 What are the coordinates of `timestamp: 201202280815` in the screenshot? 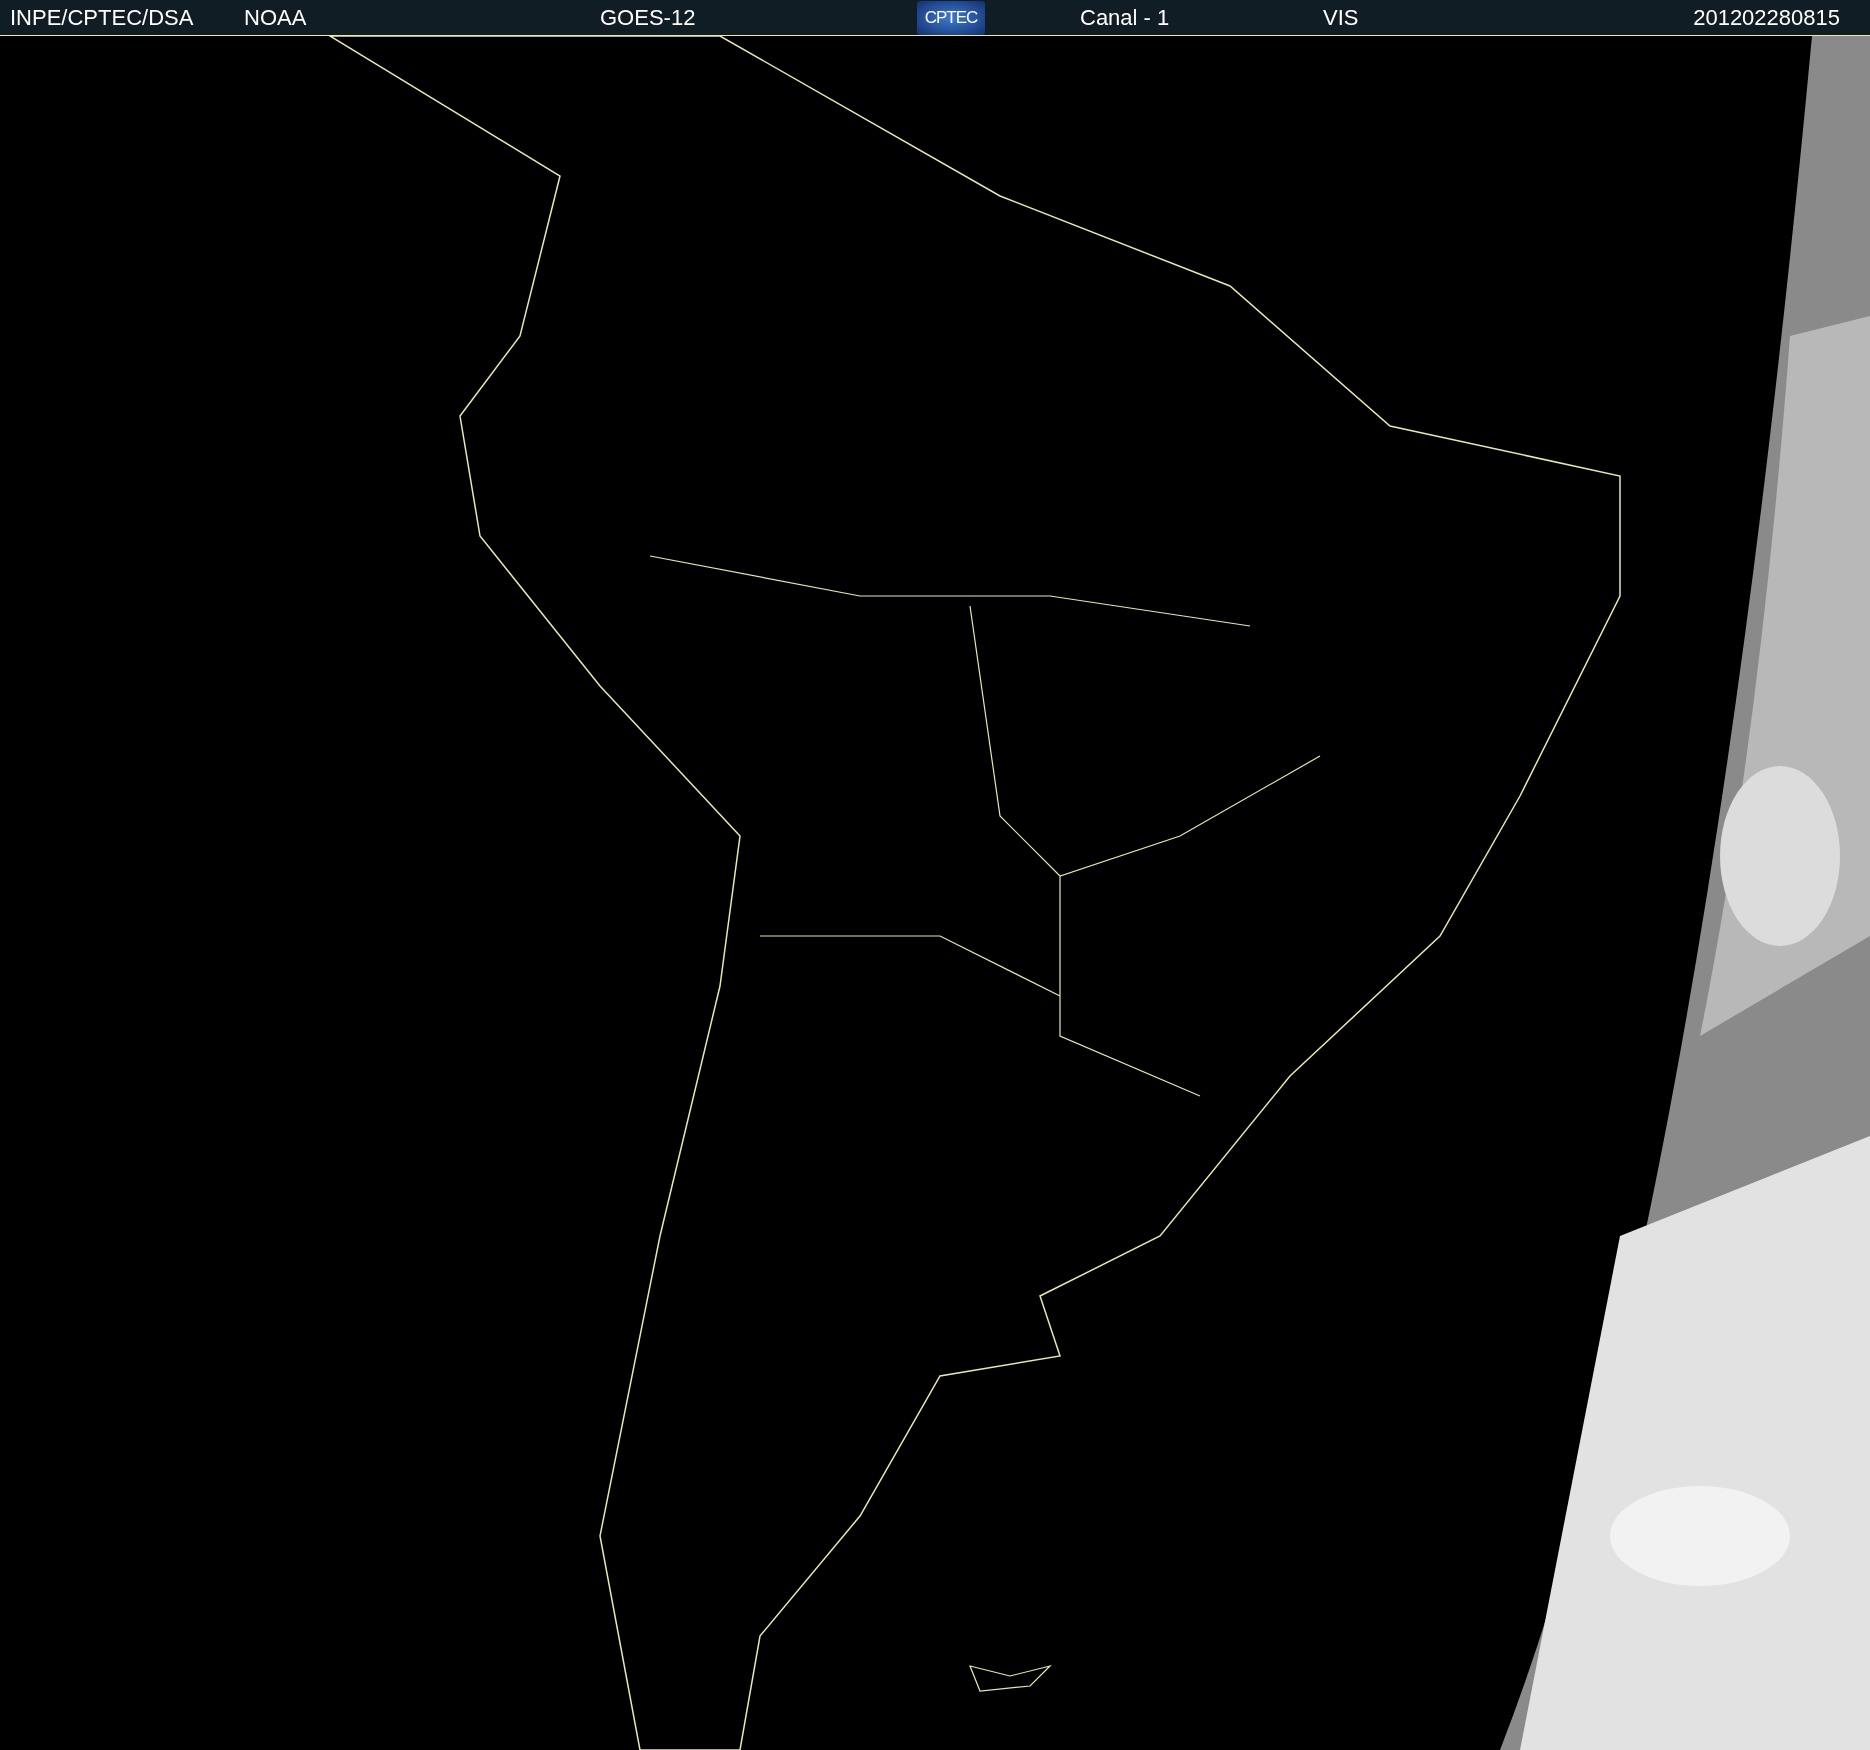 It's located at (1767, 17).